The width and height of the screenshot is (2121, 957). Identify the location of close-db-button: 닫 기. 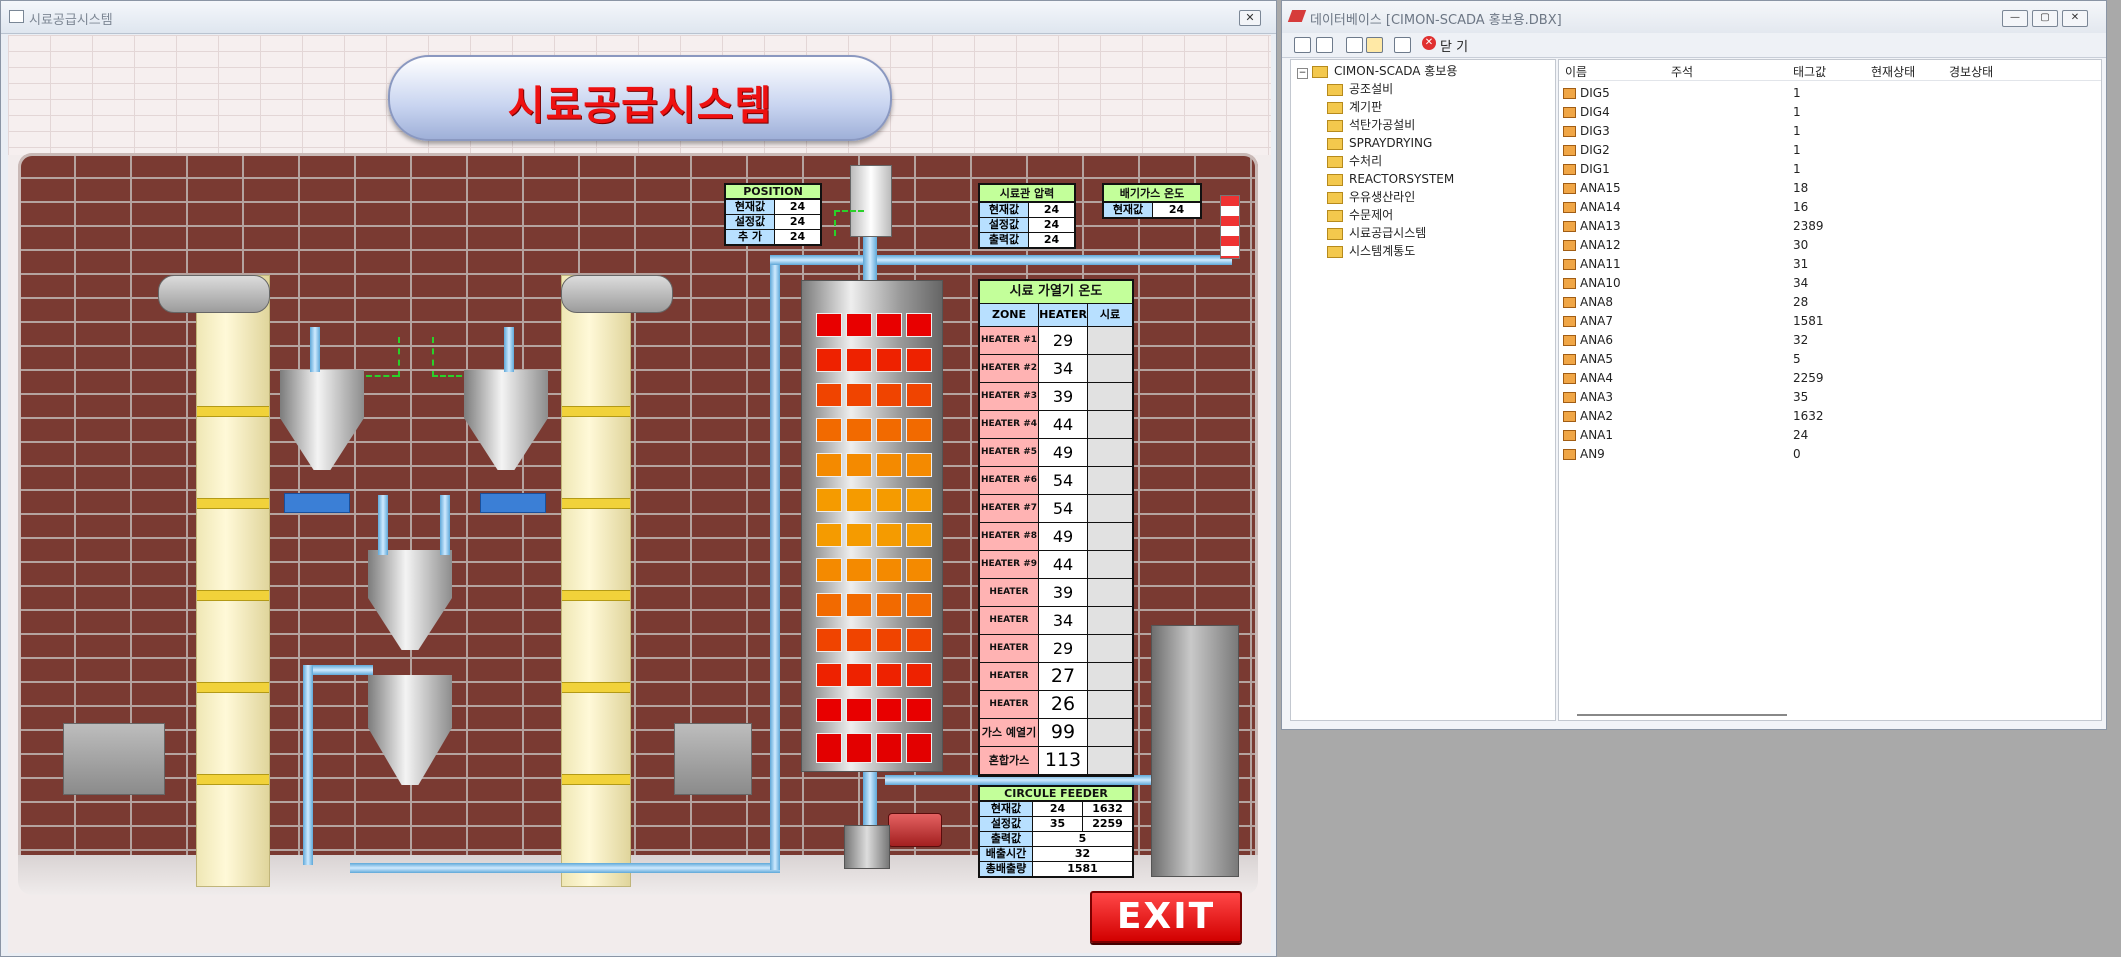
(1454, 45).